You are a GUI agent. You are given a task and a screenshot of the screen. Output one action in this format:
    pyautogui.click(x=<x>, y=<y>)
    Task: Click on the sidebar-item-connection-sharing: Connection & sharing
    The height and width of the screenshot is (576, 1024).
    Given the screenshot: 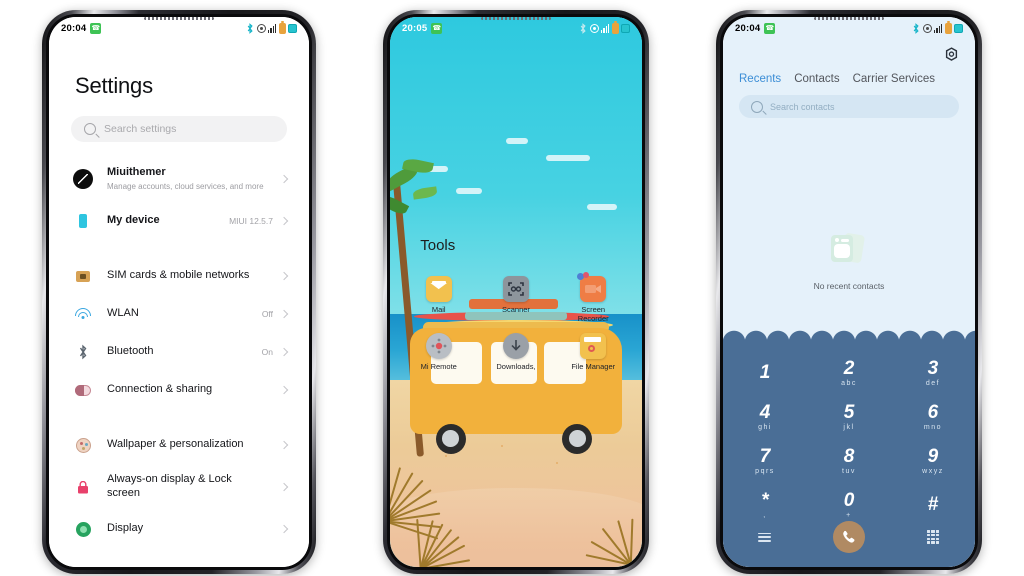 What is the action you would take?
    pyautogui.click(x=179, y=390)
    